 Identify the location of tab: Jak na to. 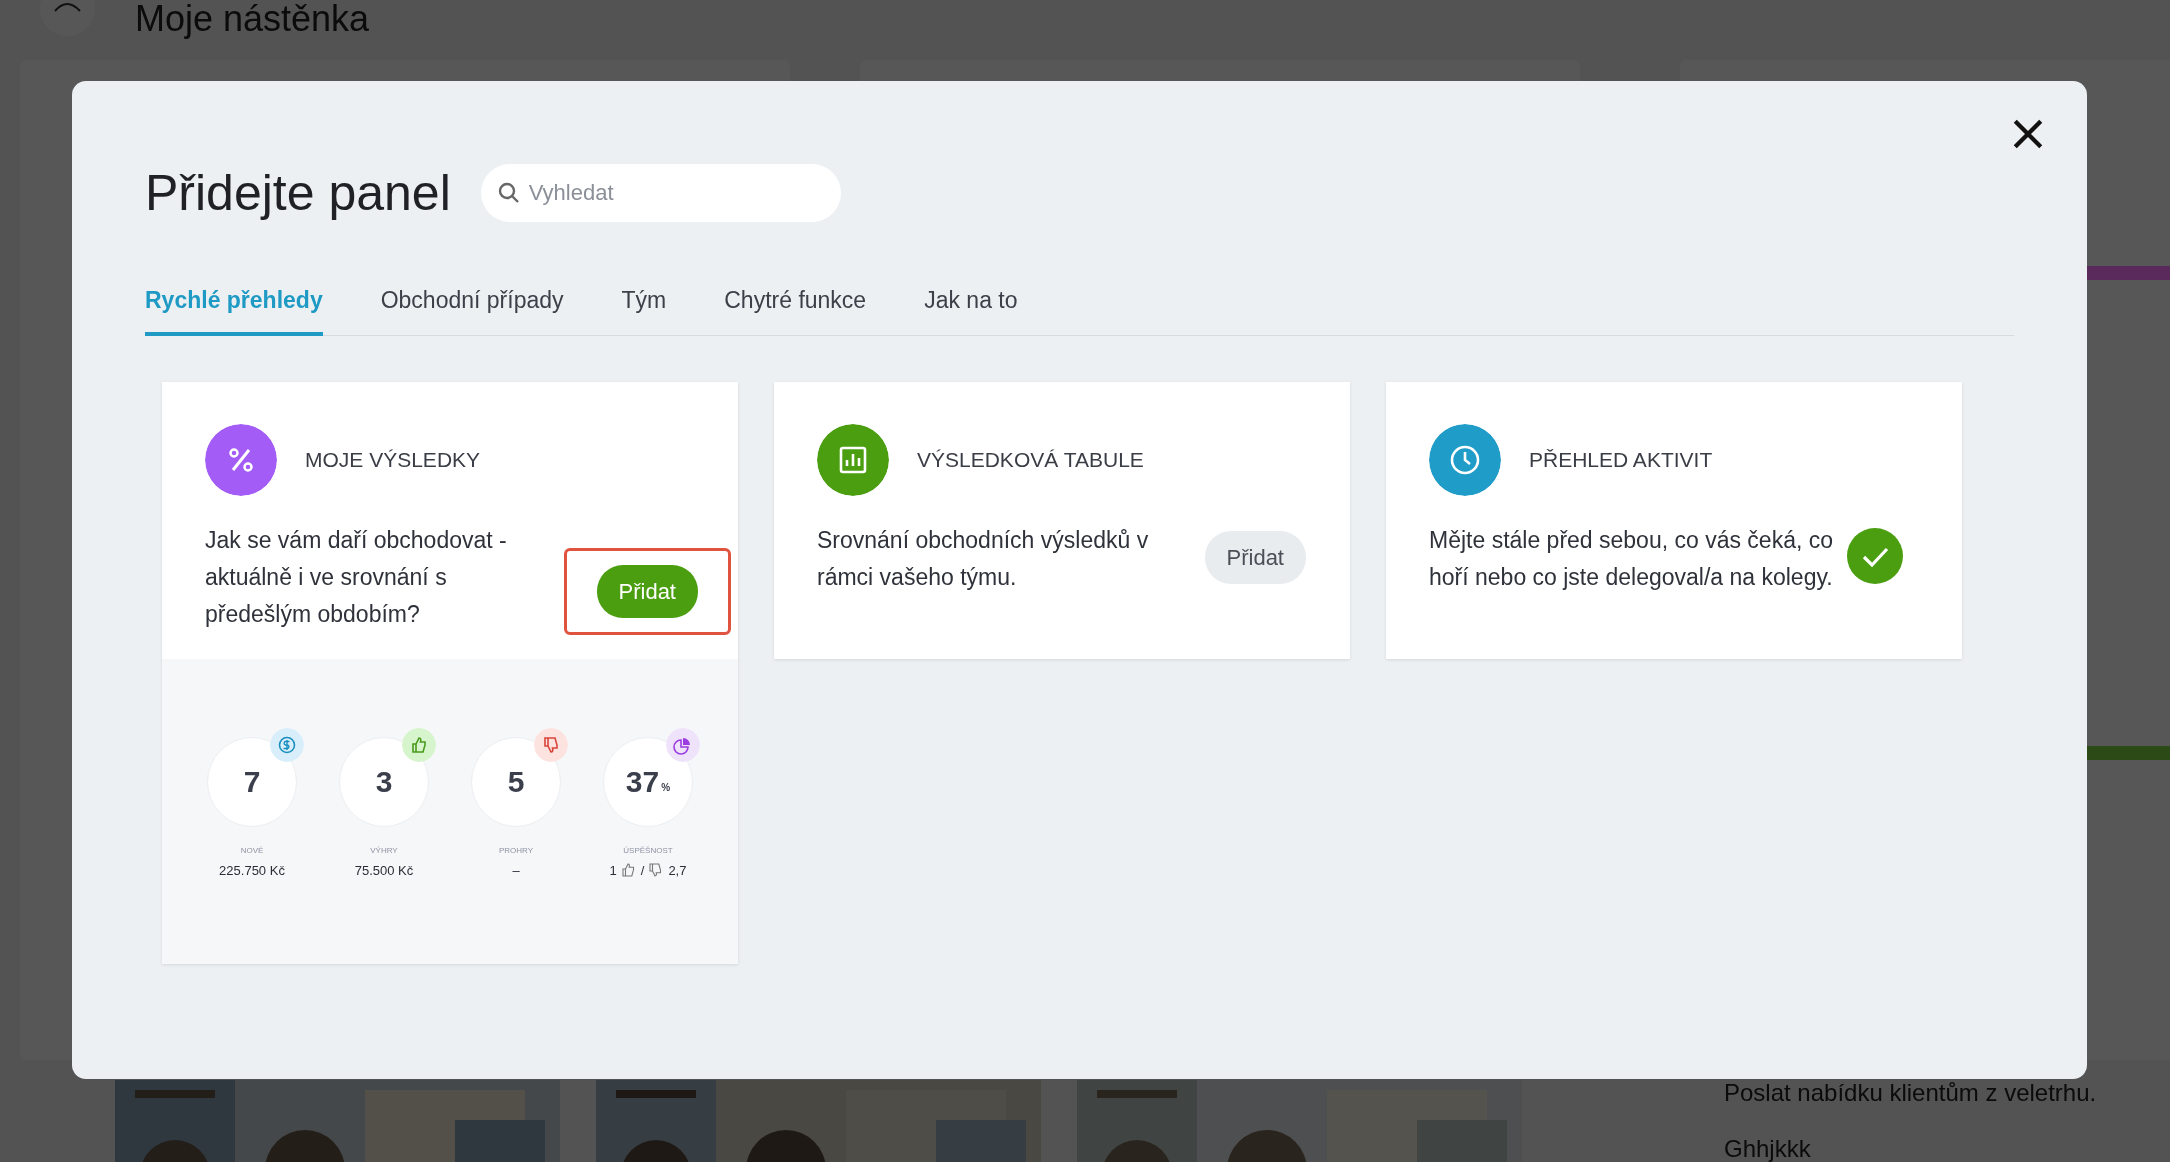
(971, 309).